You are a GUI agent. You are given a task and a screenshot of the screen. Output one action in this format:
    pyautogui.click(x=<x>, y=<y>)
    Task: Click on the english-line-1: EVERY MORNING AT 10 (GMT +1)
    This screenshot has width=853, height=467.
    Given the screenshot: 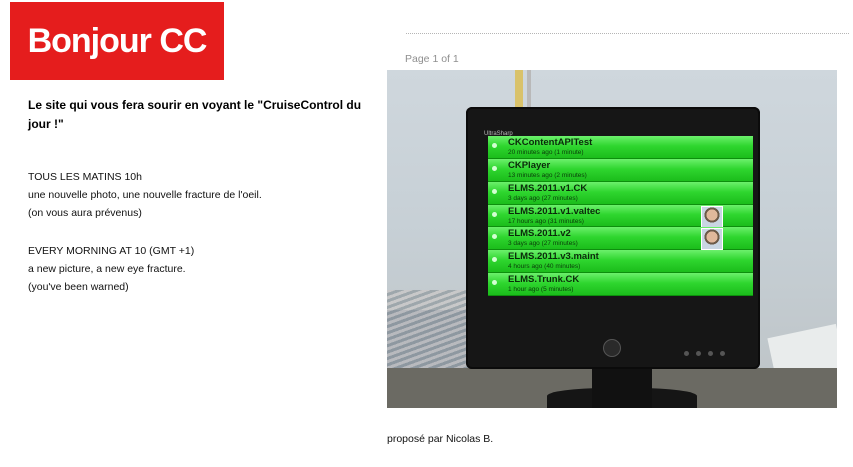 What is the action you would take?
    pyautogui.click(x=111, y=251)
    